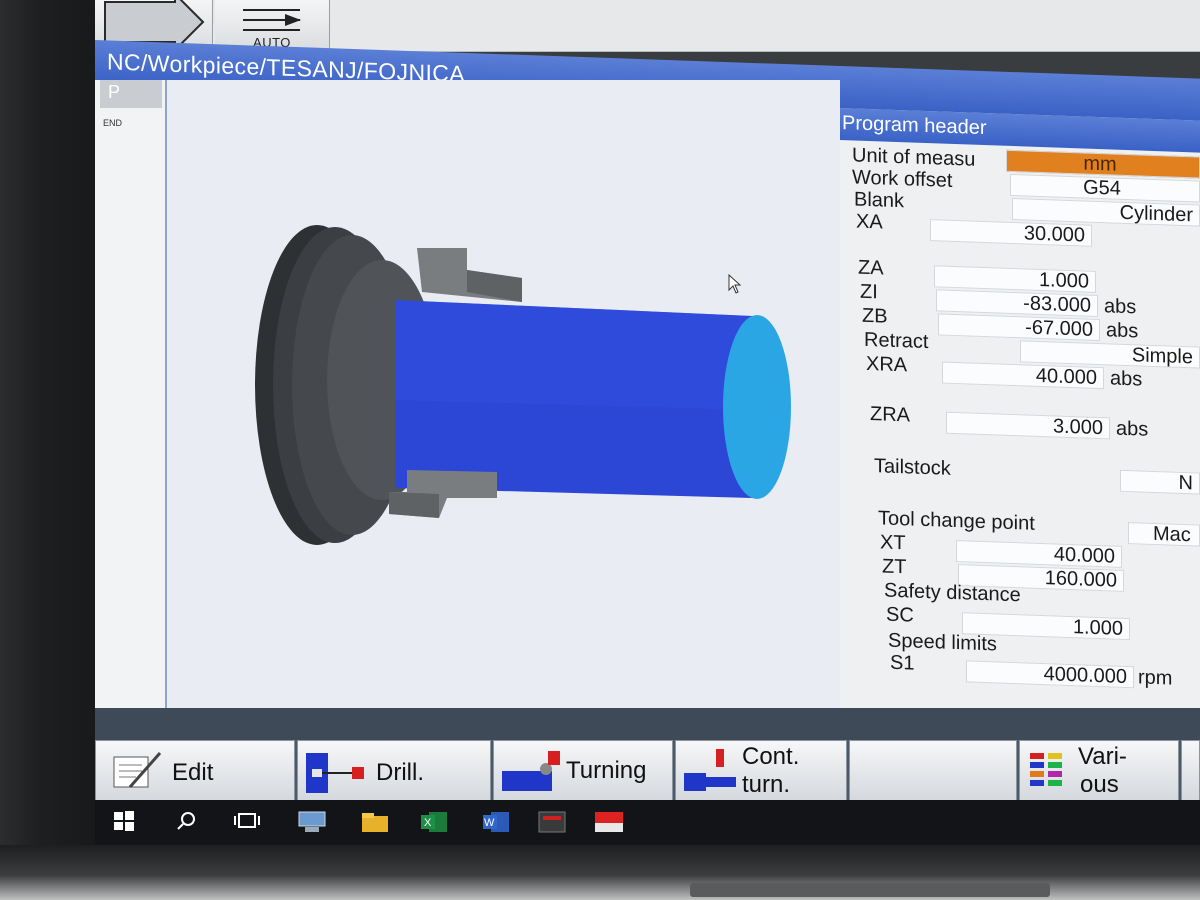 The height and width of the screenshot is (900, 1200). I want to click on label-zb: ZB, so click(875, 316).